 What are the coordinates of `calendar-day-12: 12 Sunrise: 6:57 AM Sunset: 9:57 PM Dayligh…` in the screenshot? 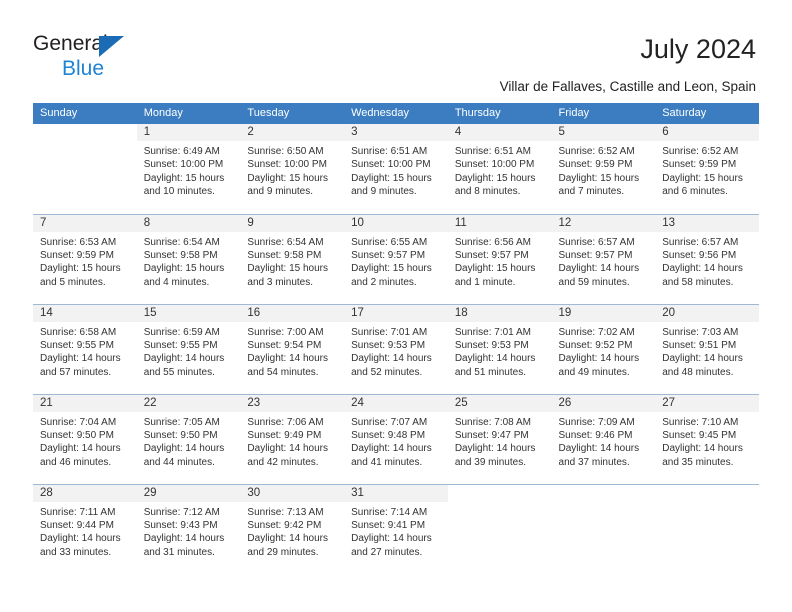 It's located at (603, 259).